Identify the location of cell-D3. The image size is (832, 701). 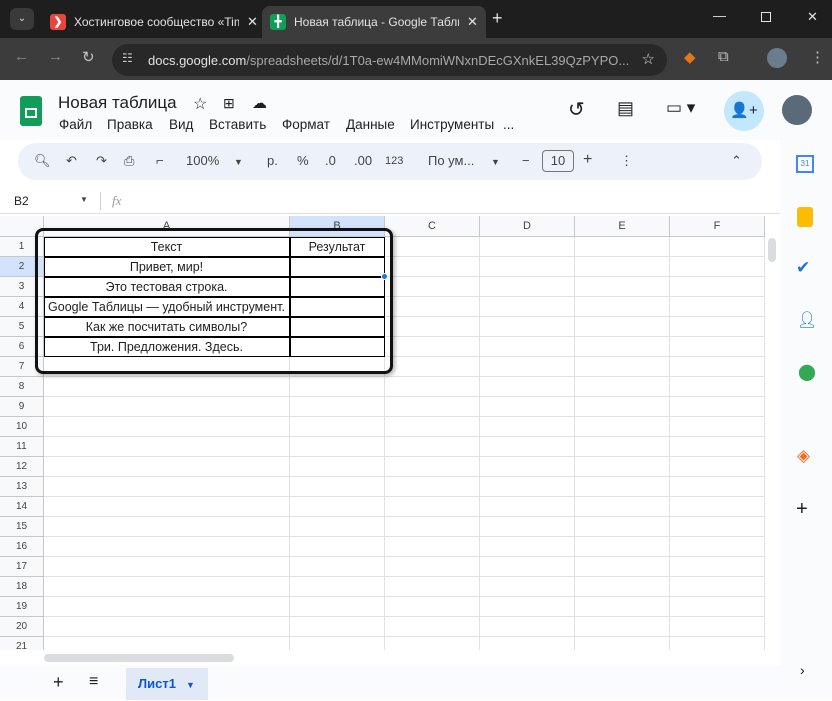
(527, 287).